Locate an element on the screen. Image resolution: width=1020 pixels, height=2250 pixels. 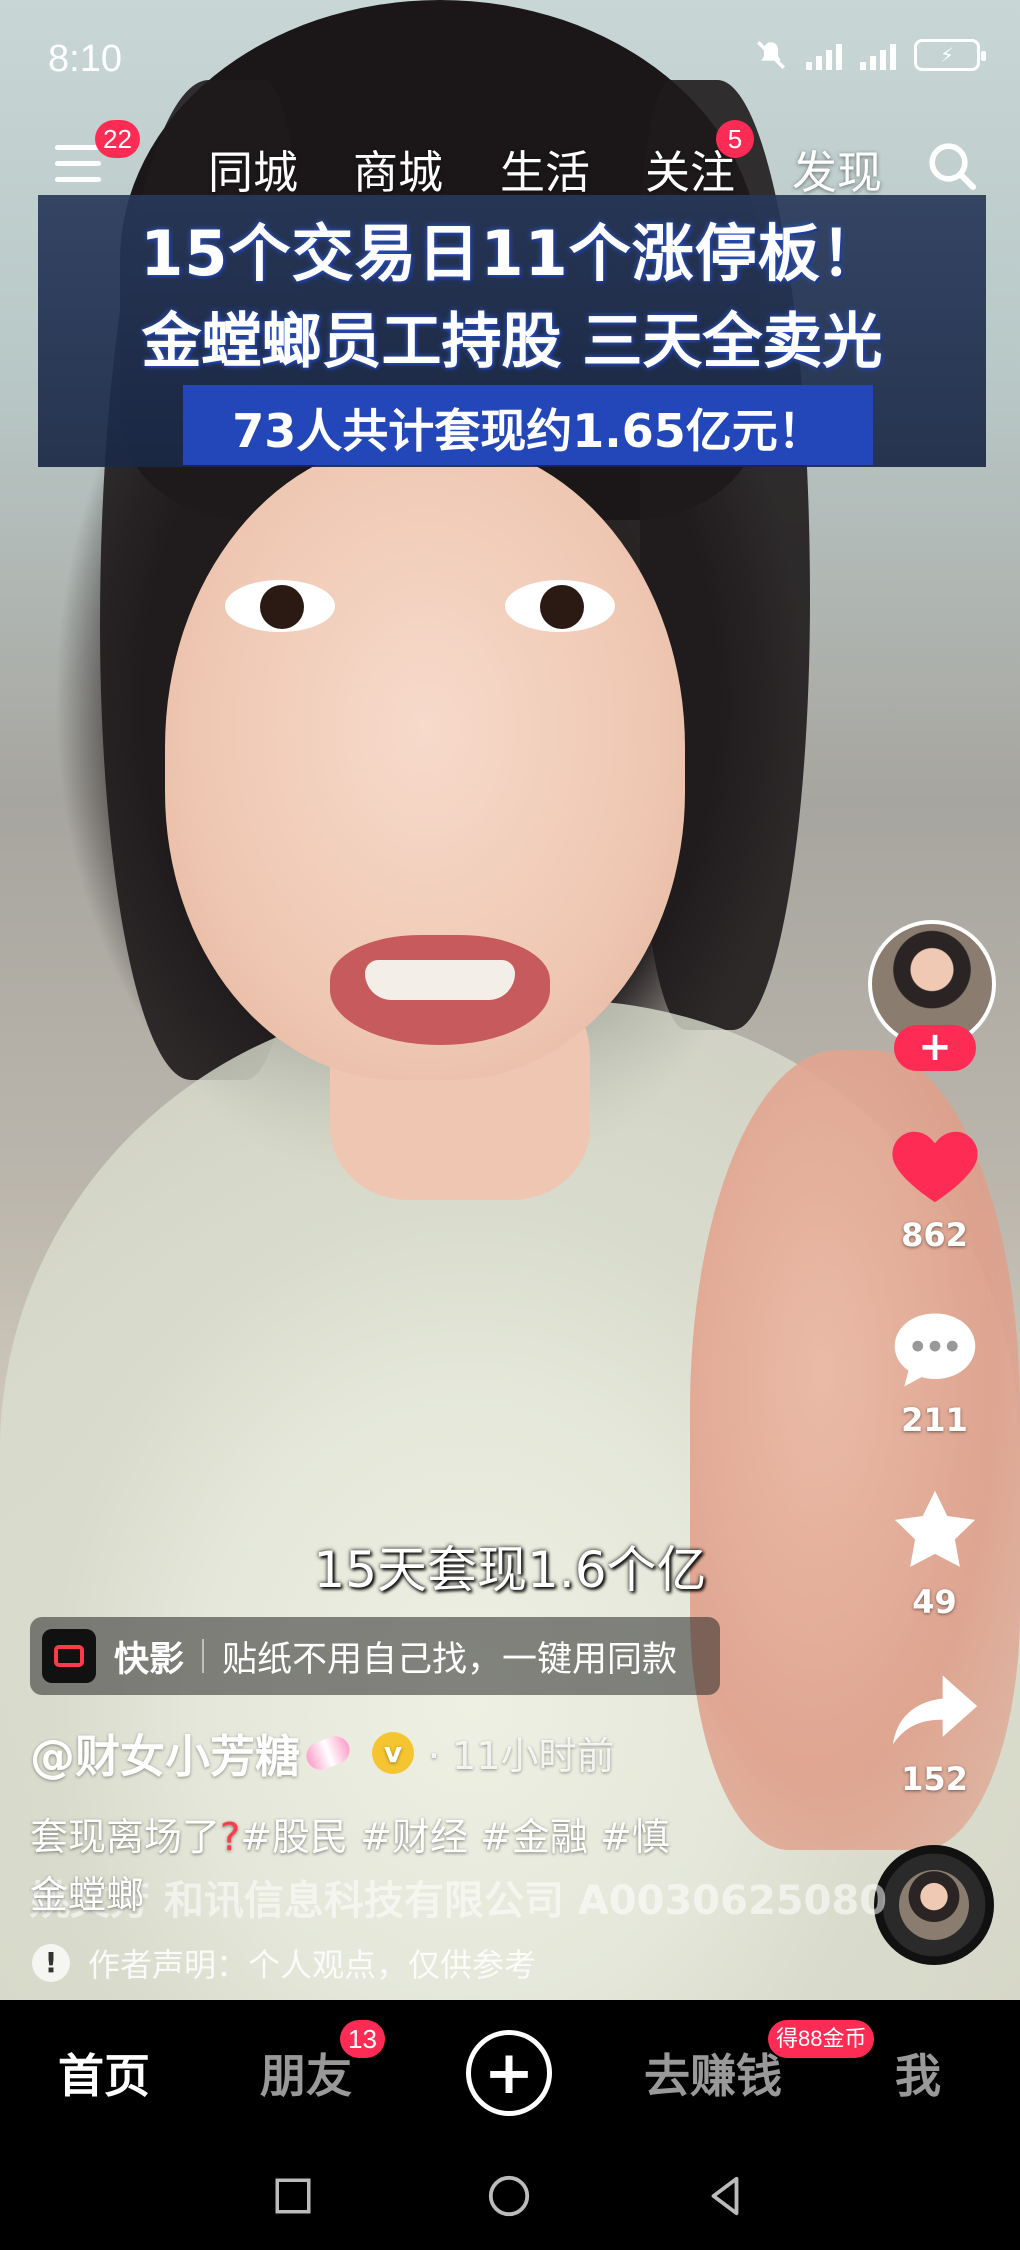
verified-icon: v is located at coordinates (393, 1752).